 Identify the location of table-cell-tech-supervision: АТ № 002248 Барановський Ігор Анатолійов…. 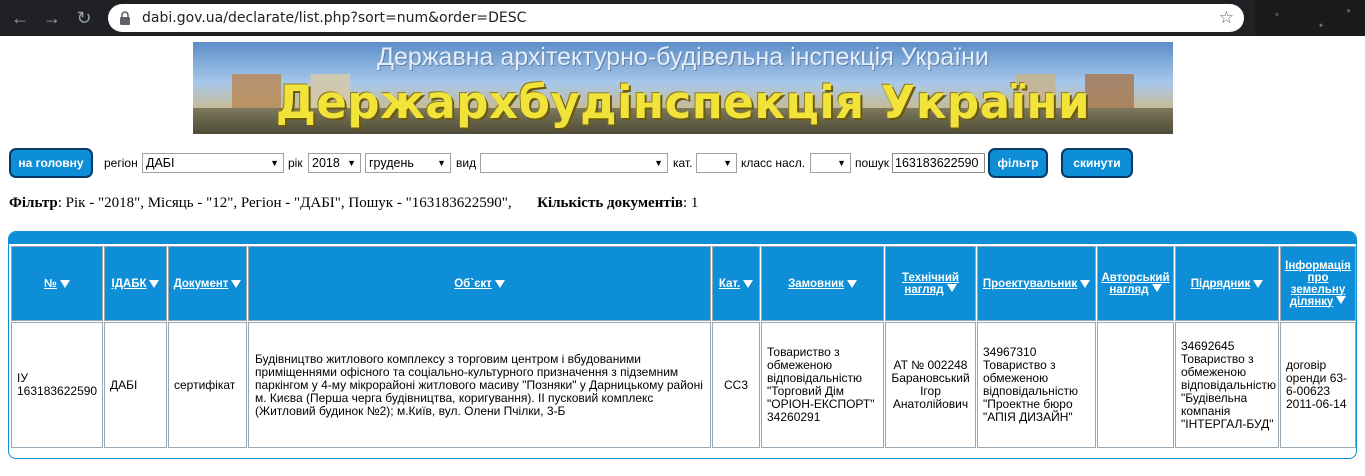
(930, 385).